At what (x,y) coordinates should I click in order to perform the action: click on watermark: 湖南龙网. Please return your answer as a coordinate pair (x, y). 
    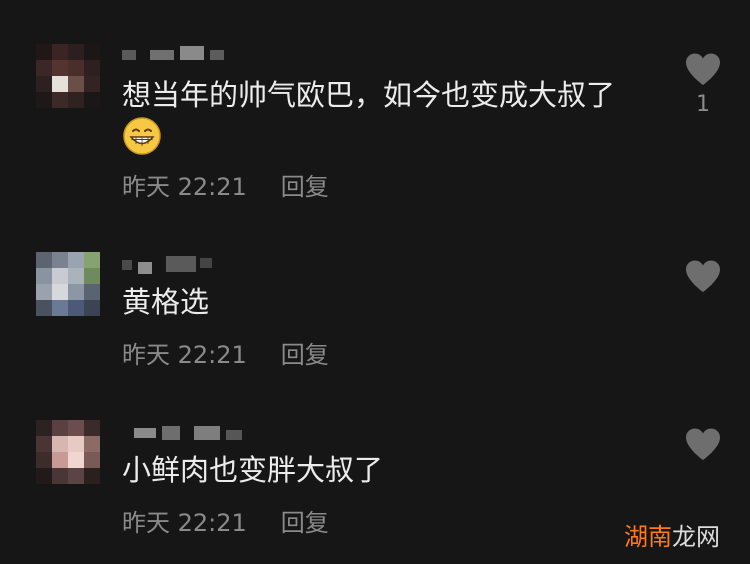
    Looking at the image, I should click on (672, 534).